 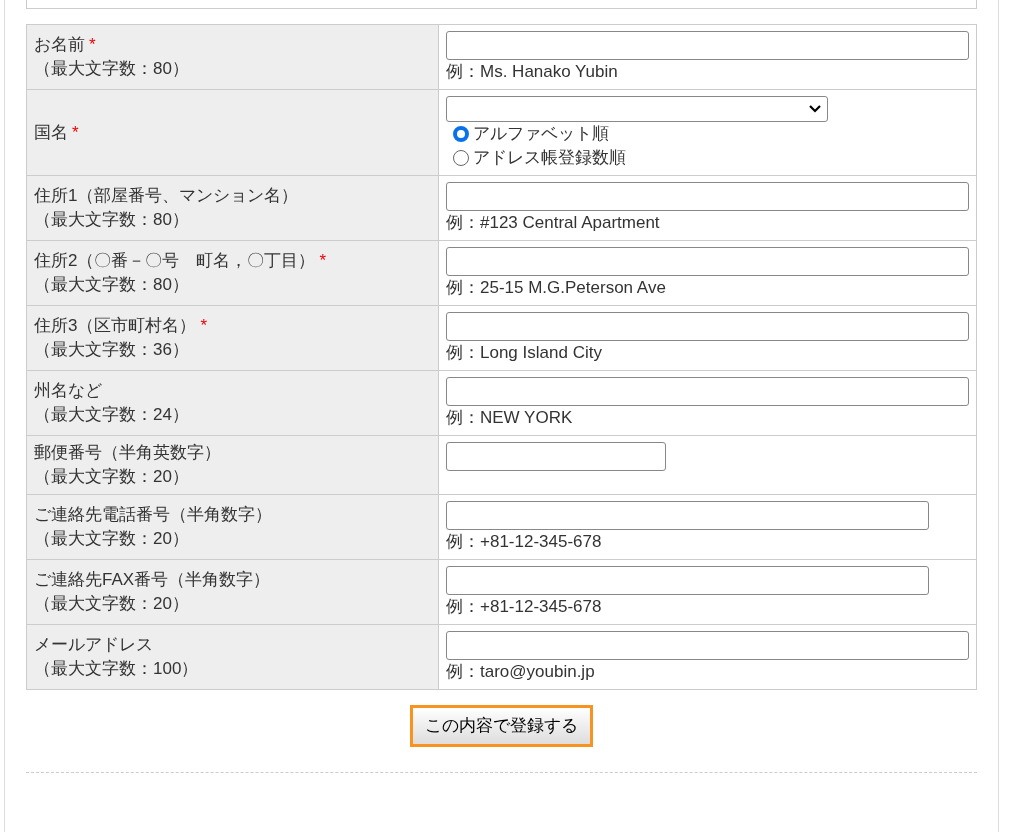 What do you see at coordinates (815, 109) in the screenshot?
I see `chevron-down-icon` at bounding box center [815, 109].